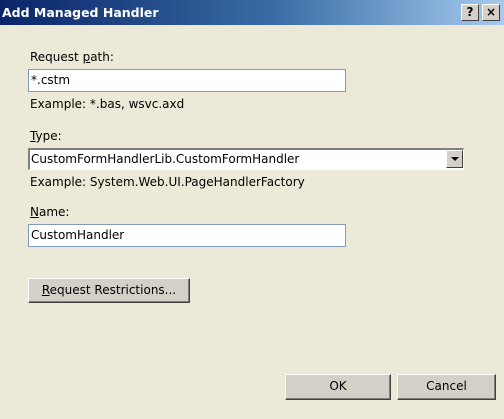 Image resolution: width=504 pixels, height=419 pixels. I want to click on type-dropdown: CustomFormHandlerLib.CustomFormHandler, so click(246, 159).